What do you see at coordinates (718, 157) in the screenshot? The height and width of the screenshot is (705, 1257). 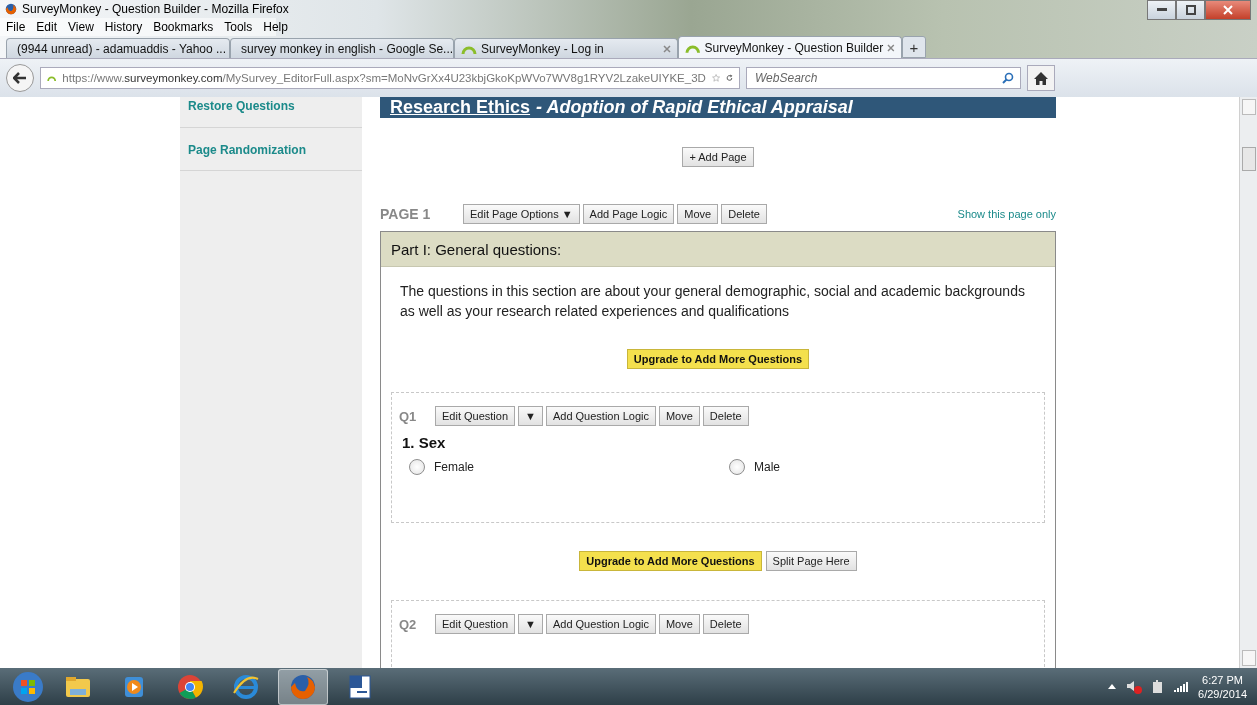 I see `add-page-button: + Add Page` at bounding box center [718, 157].